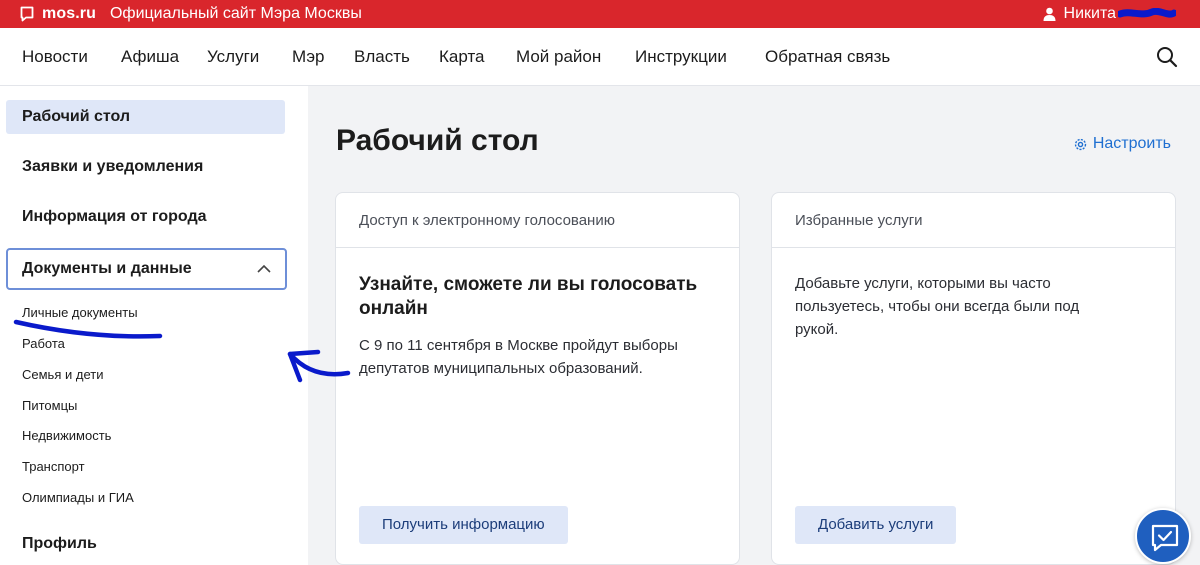 The width and height of the screenshot is (1200, 565). Describe the element at coordinates (308, 57) in the screenshot. I see `nav-item-mayor: Мэр` at that location.